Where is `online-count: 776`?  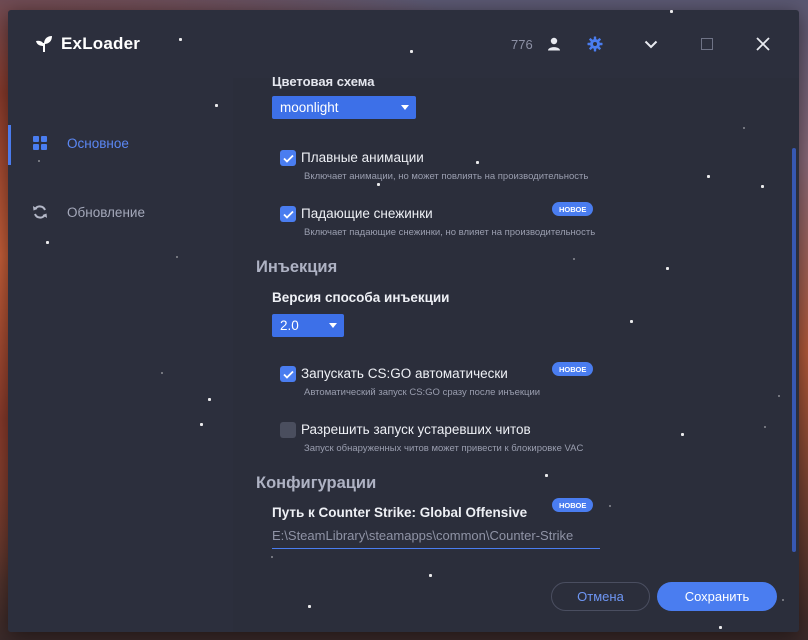 online-count: 776 is located at coordinates (522, 44).